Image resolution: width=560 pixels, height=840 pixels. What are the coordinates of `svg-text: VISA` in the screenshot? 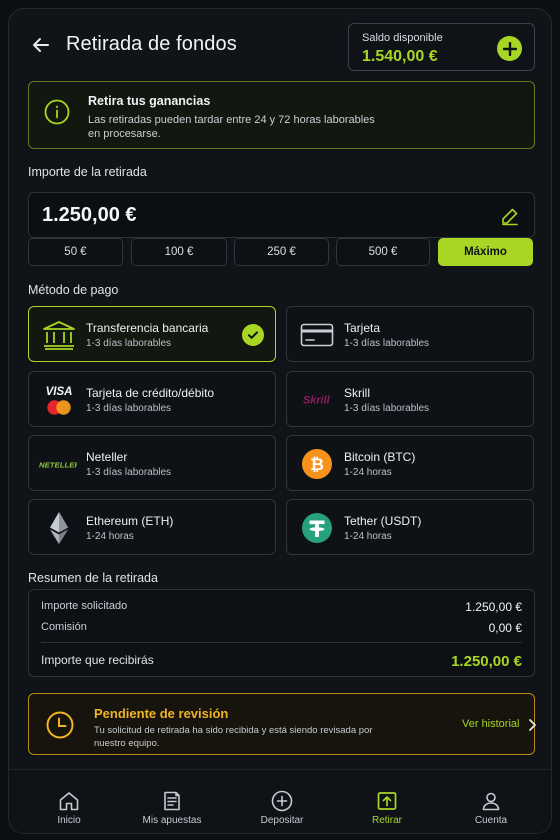 It's located at (59, 392).